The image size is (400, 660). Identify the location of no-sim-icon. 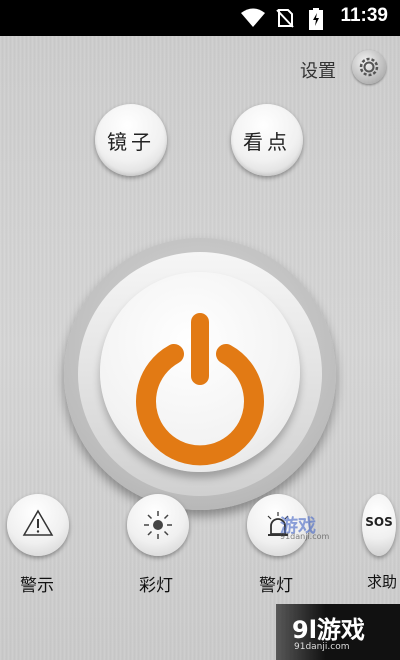
(285, 18).